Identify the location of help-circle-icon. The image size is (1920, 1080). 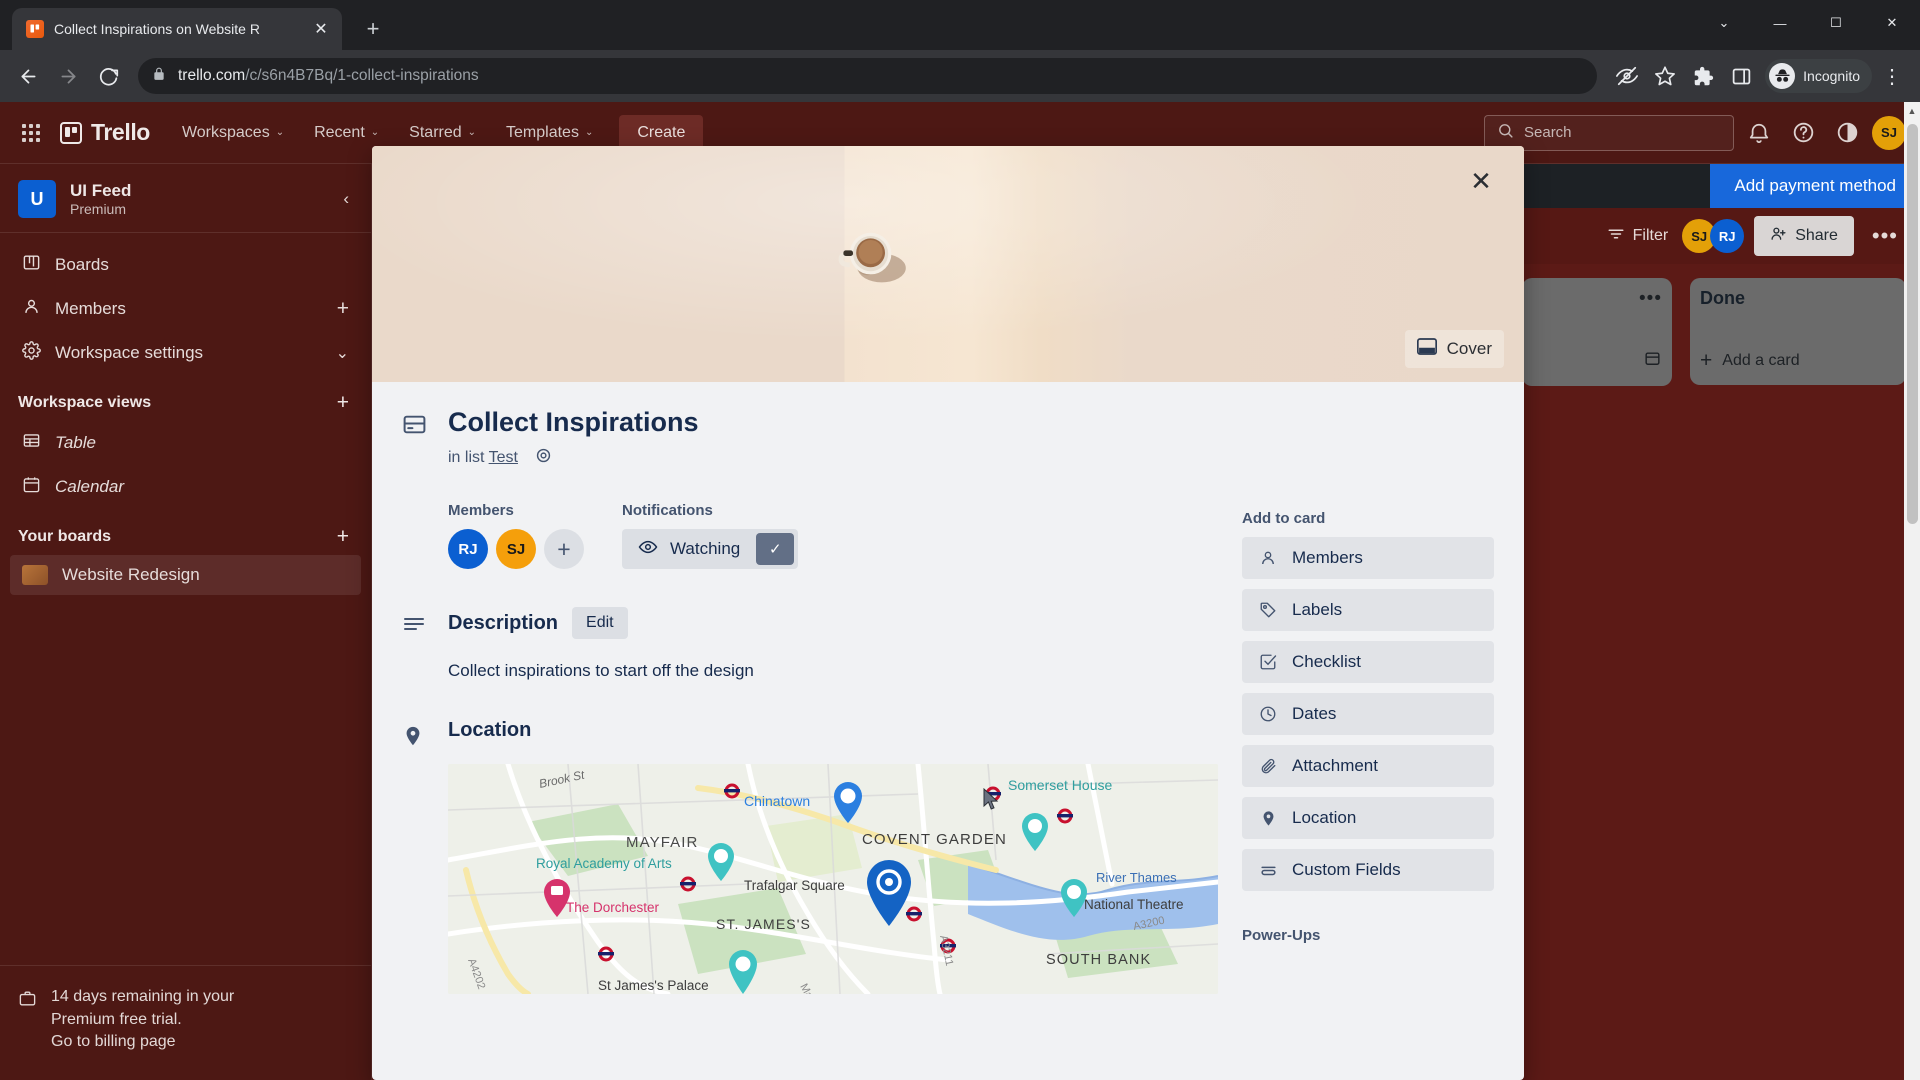
(1803, 133).